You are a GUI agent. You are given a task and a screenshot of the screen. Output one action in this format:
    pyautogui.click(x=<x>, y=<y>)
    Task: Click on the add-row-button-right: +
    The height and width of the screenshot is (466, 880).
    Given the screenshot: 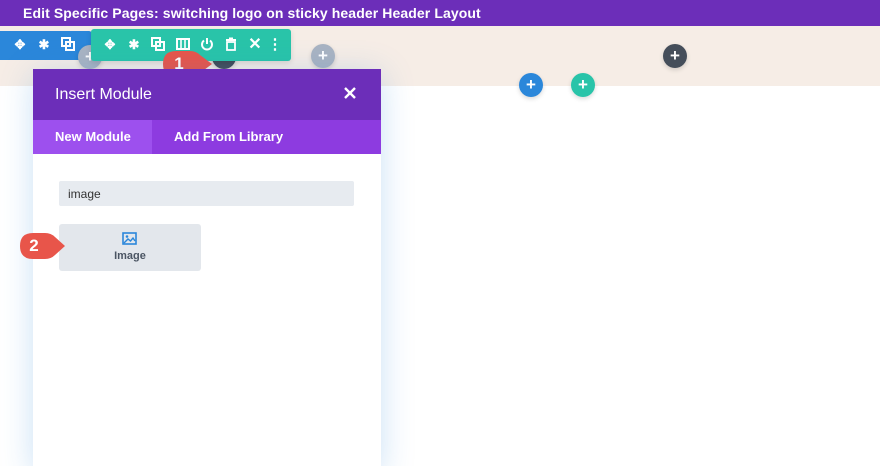 What is the action you would take?
    pyautogui.click(x=675, y=56)
    